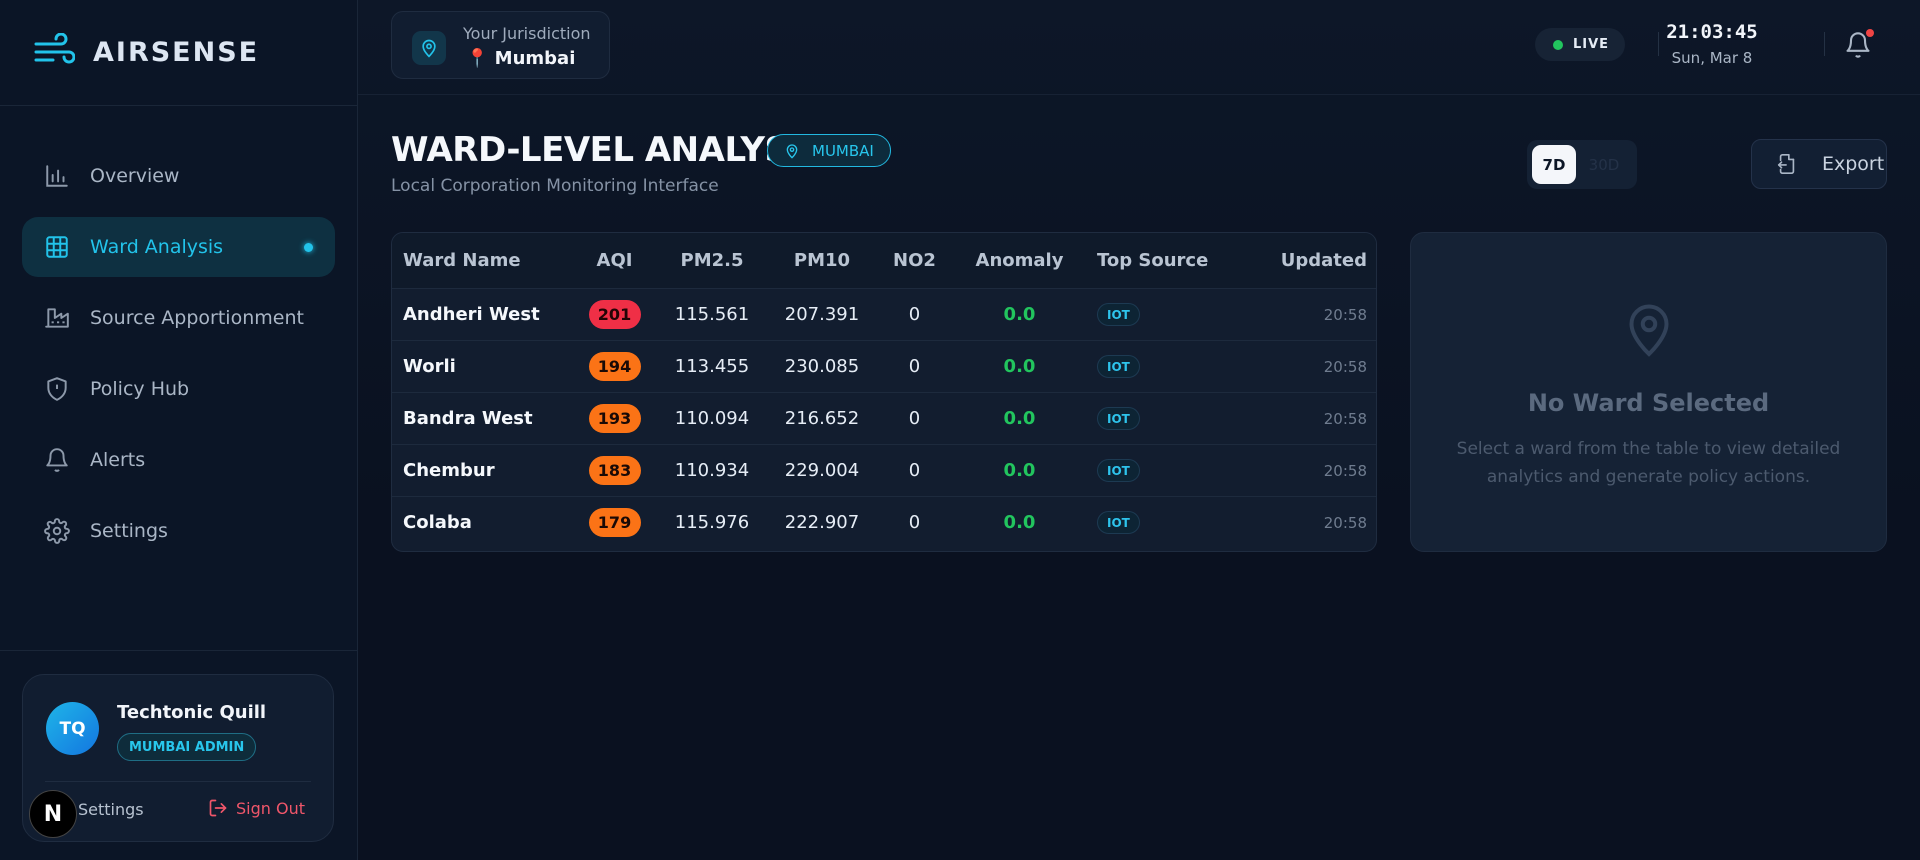  I want to click on pm25-value: 115.976, so click(712, 522).